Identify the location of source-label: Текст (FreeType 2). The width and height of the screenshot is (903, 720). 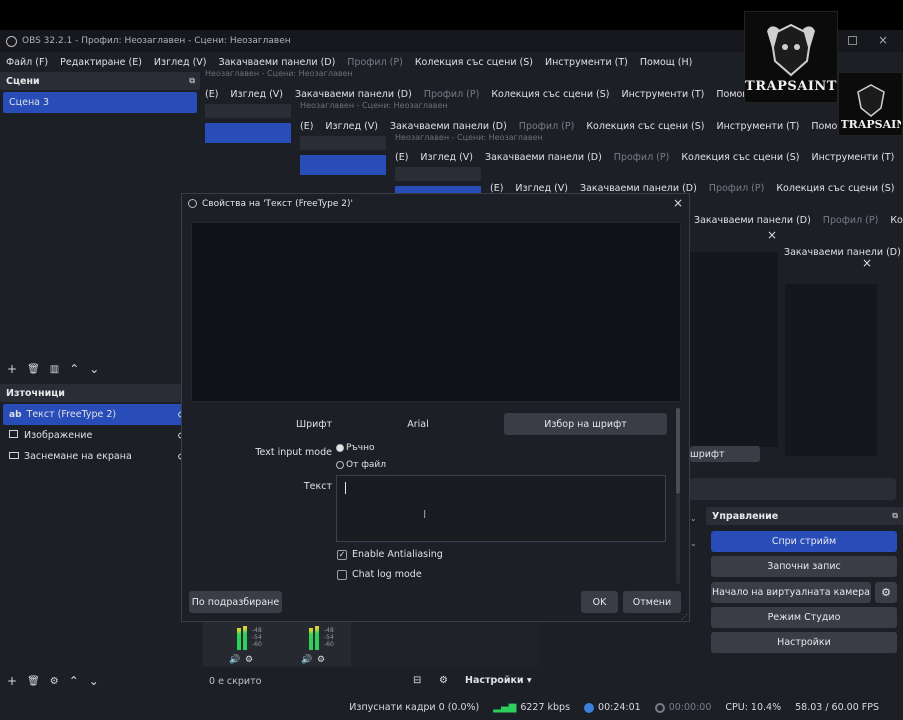
(71, 414).